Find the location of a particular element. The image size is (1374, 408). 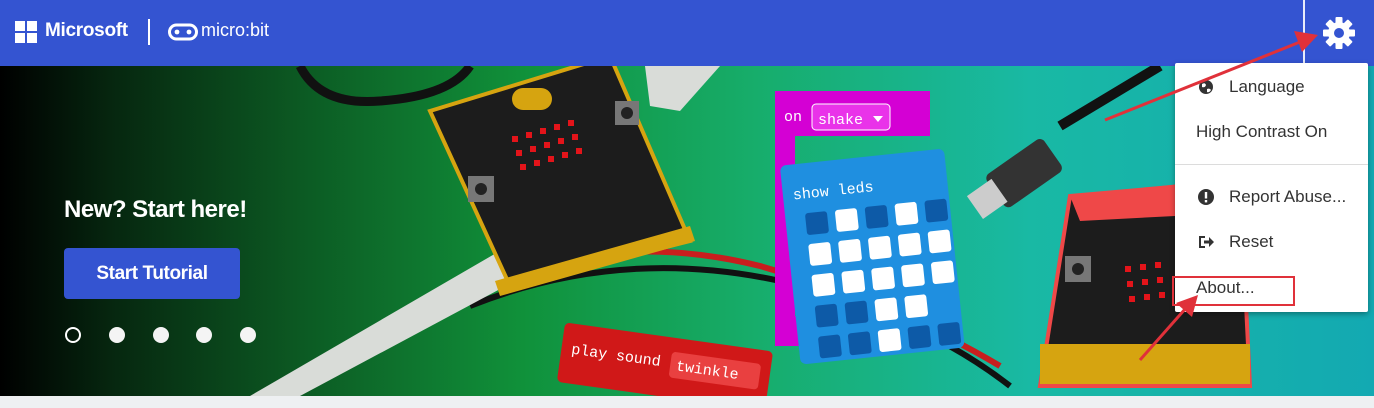

arrow-to-about is located at coordinates (1168, 328).